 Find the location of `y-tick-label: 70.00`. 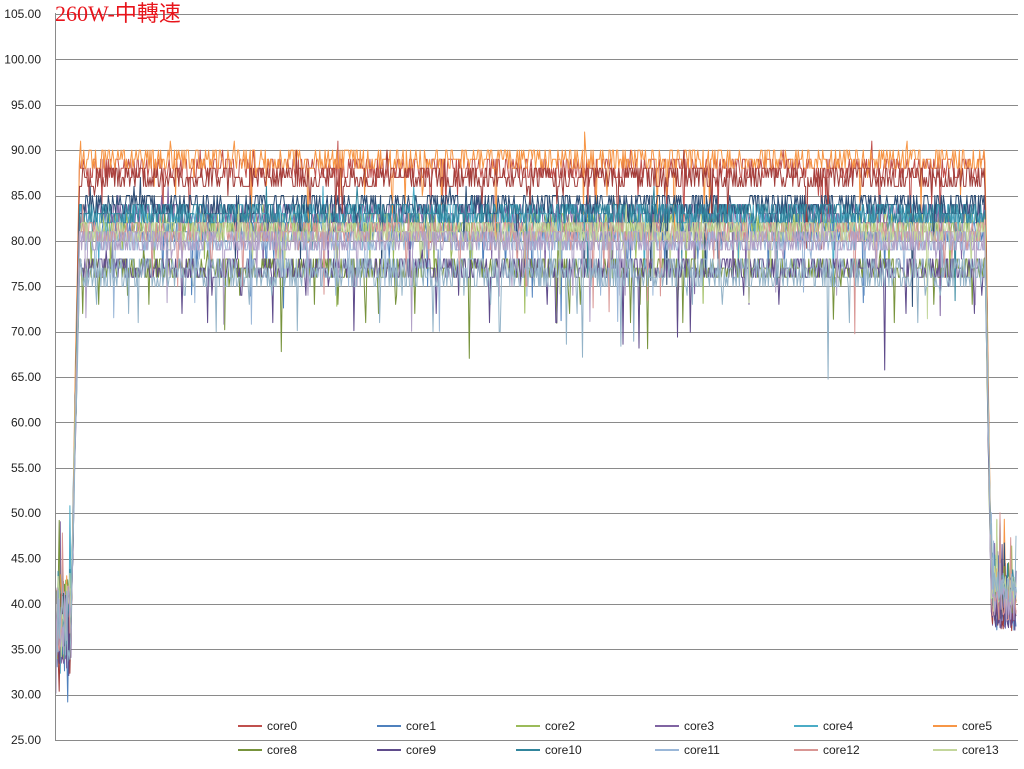

y-tick-label: 70.00 is located at coordinates (26, 332).